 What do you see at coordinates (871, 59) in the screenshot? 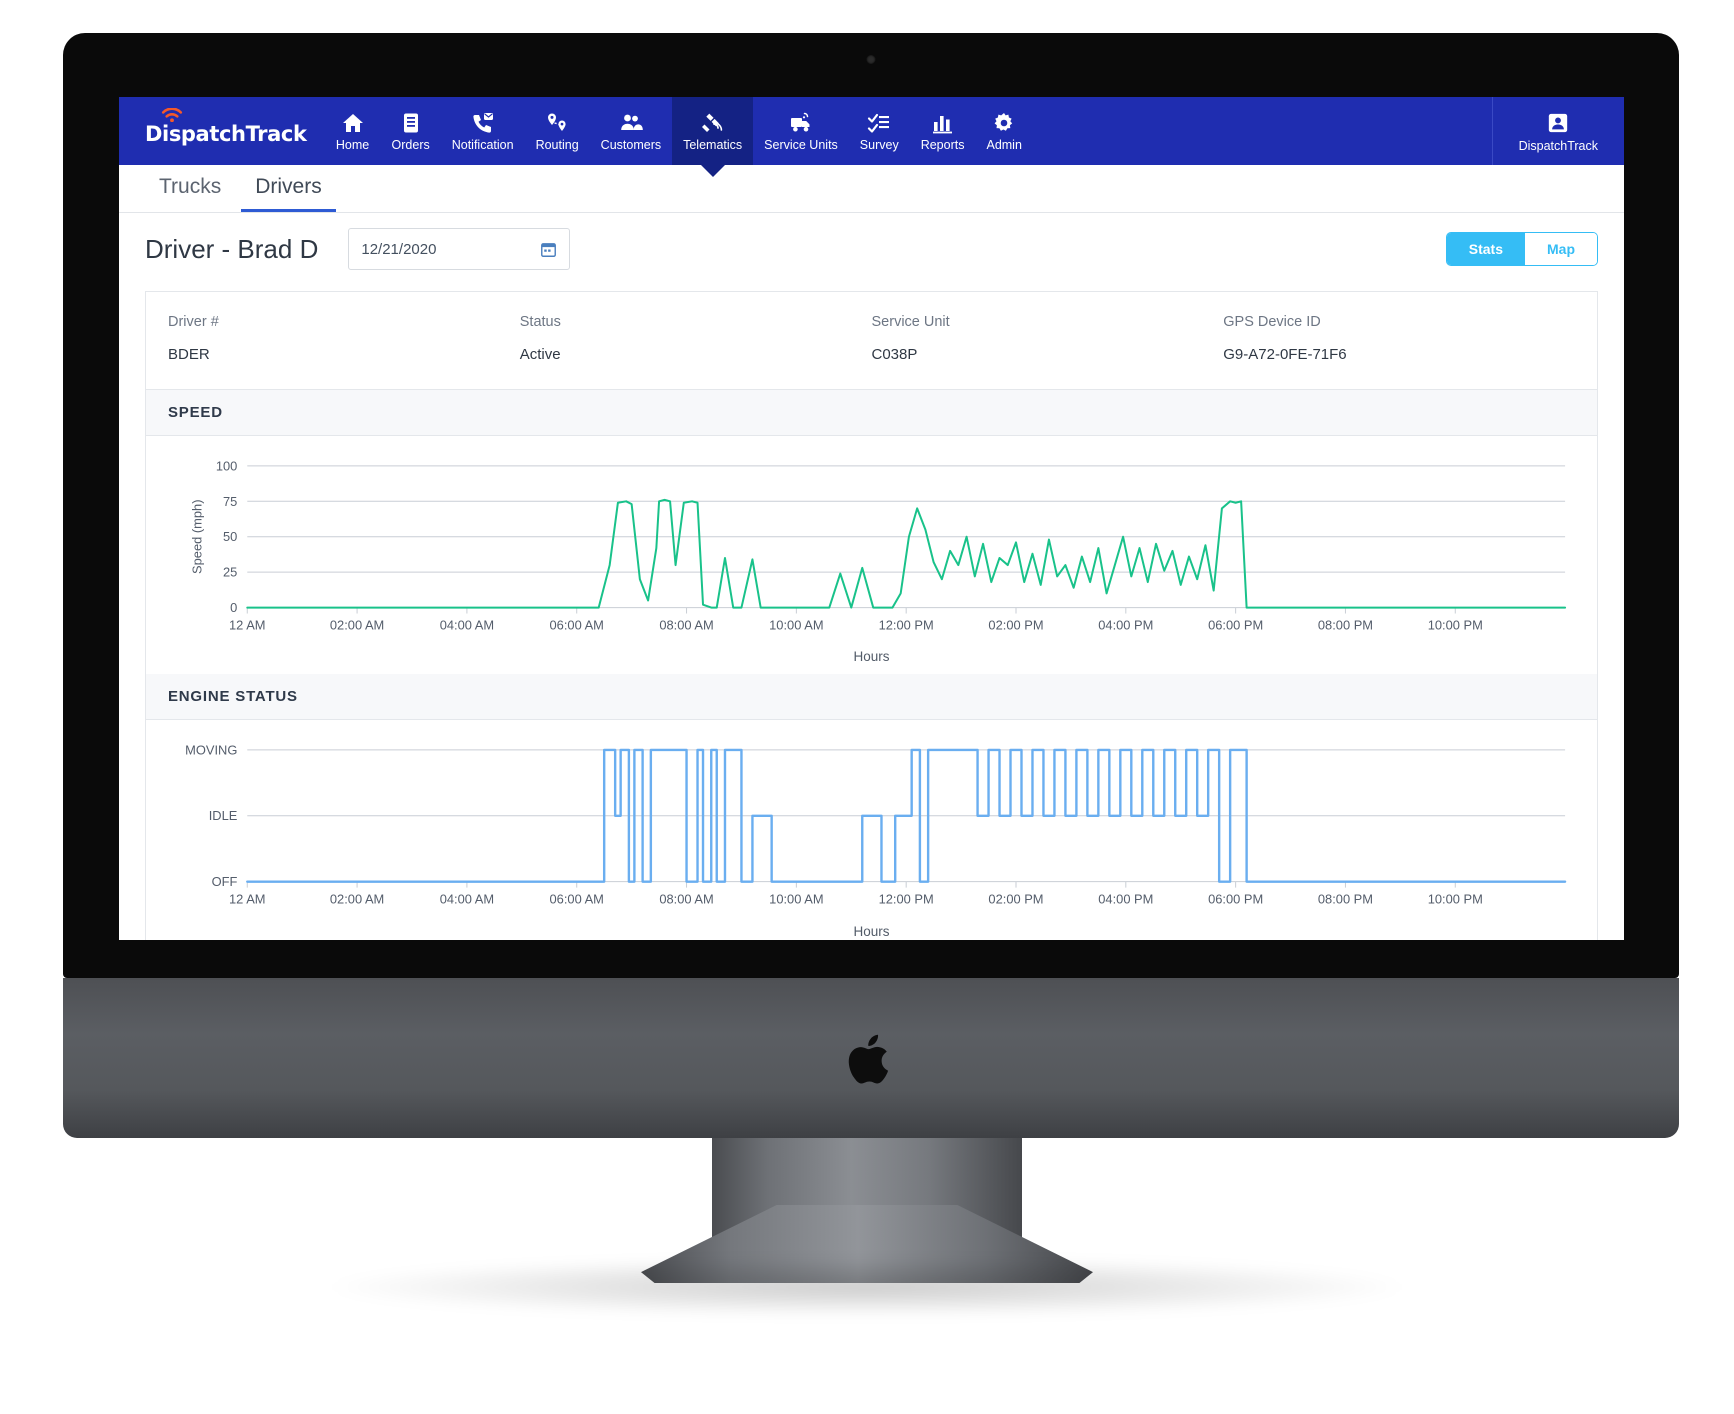
I see `webcam-icon` at bounding box center [871, 59].